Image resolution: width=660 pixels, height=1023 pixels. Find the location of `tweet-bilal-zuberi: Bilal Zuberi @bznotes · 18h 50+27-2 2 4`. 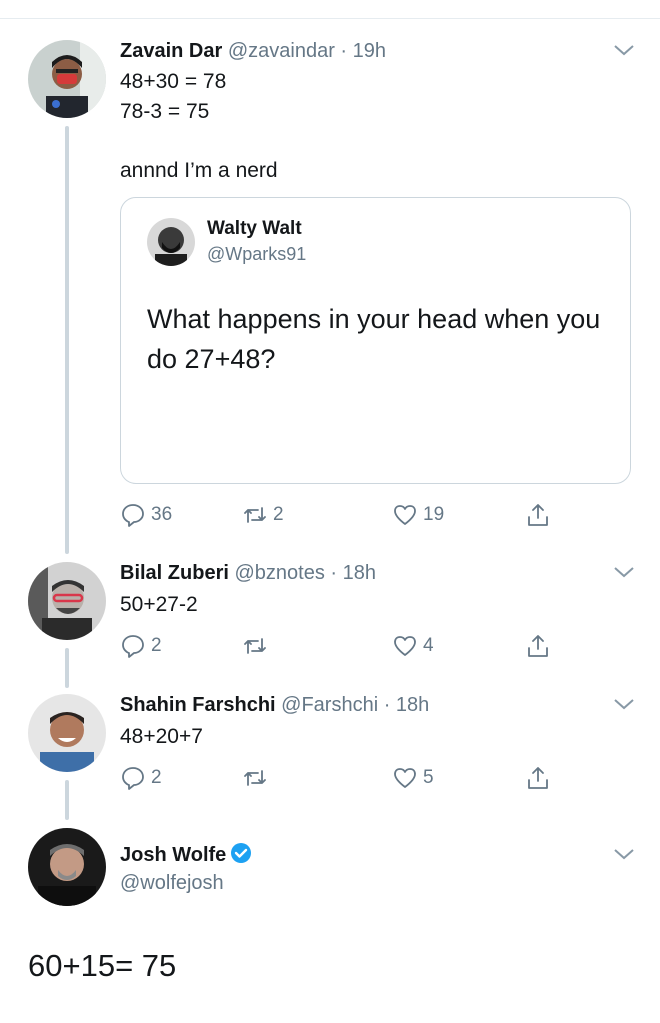

tweet-bilal-zuberi: Bilal Zuberi @bznotes · 18h 50+27-2 2 4 is located at coordinates (330, 615).